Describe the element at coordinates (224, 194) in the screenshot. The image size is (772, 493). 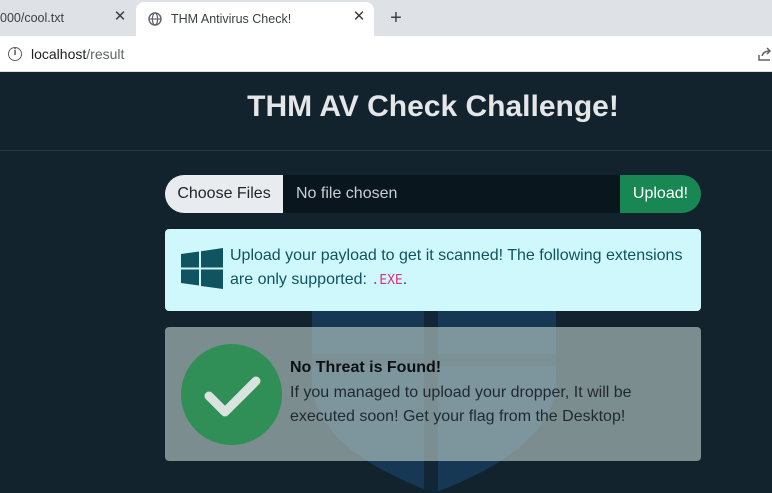
I see `choose-files-button: Choose Files` at that location.